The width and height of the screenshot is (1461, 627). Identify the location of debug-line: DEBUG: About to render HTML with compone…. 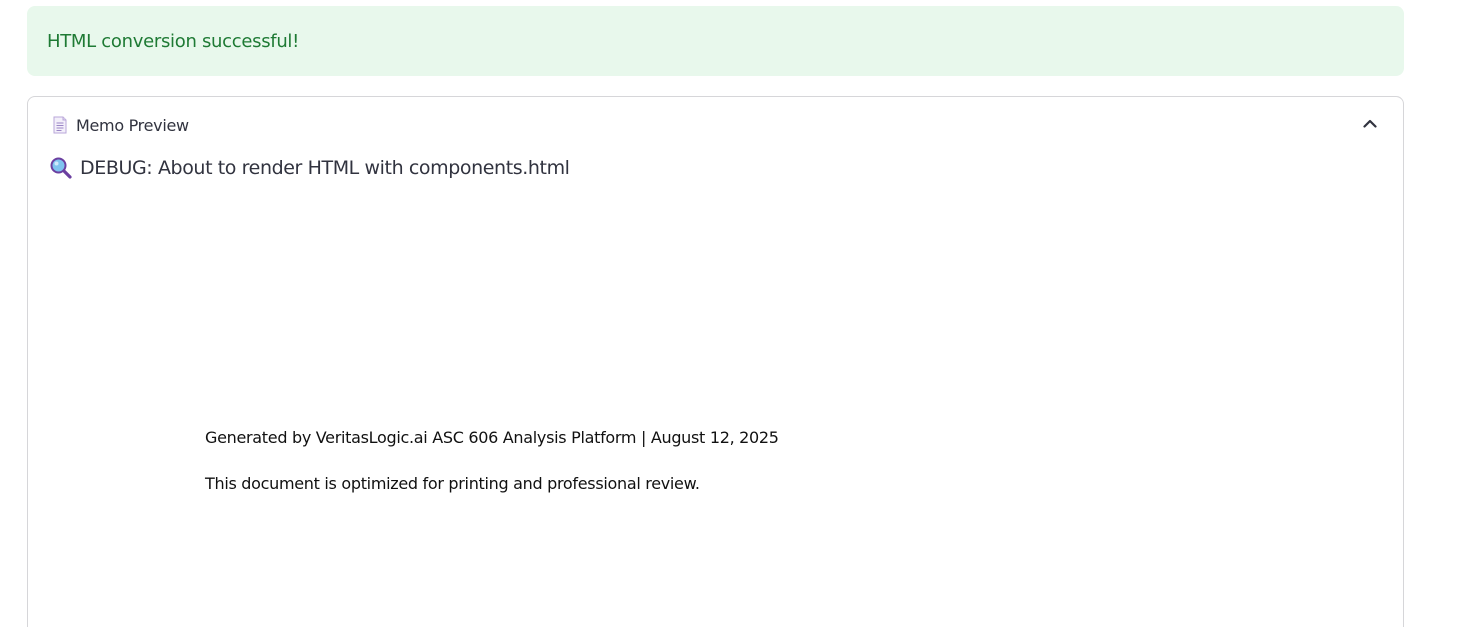
(310, 168).